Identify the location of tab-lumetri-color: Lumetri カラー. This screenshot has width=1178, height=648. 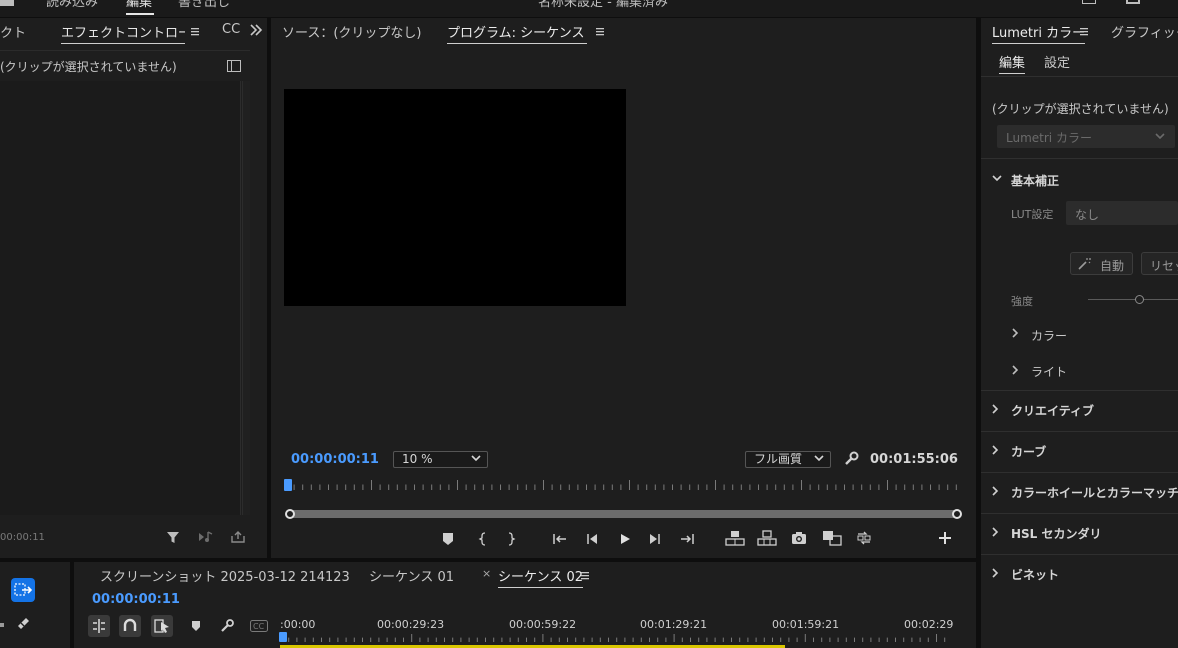
(1039, 33).